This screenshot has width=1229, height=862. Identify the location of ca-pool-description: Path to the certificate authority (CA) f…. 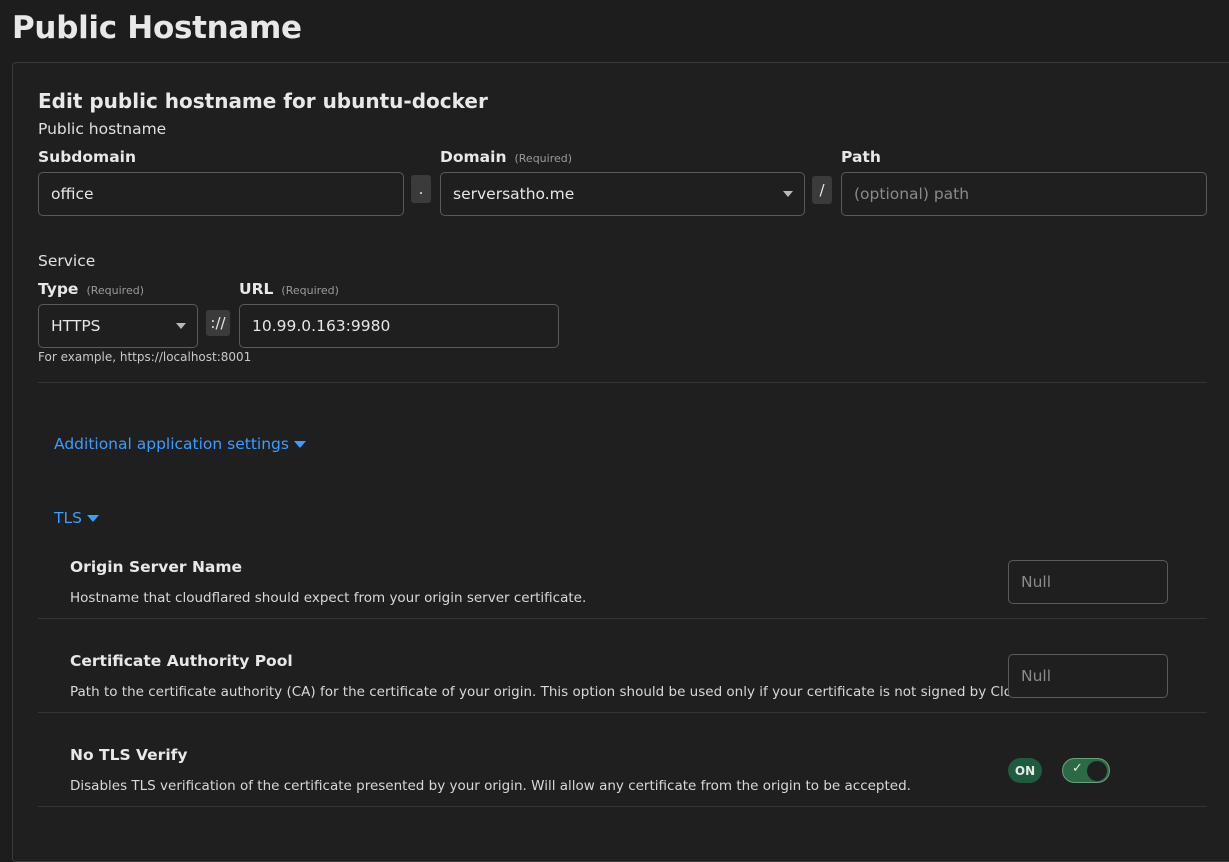
(567, 692).